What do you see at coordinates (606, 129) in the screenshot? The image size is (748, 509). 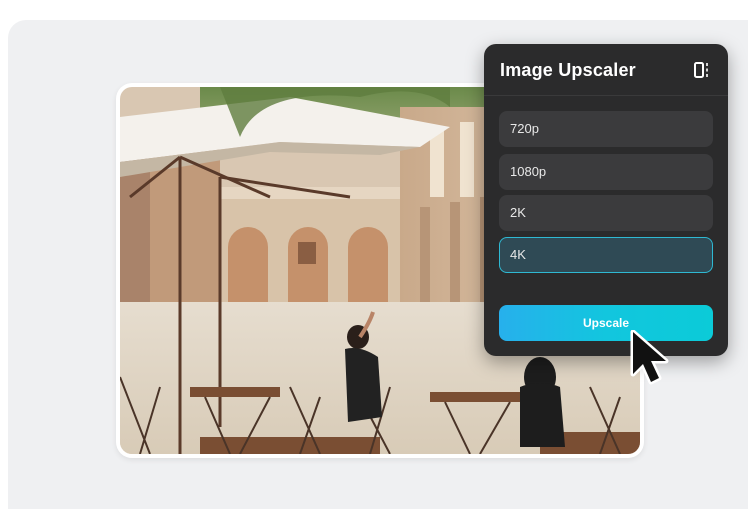 I see `option-720p: 720p` at bounding box center [606, 129].